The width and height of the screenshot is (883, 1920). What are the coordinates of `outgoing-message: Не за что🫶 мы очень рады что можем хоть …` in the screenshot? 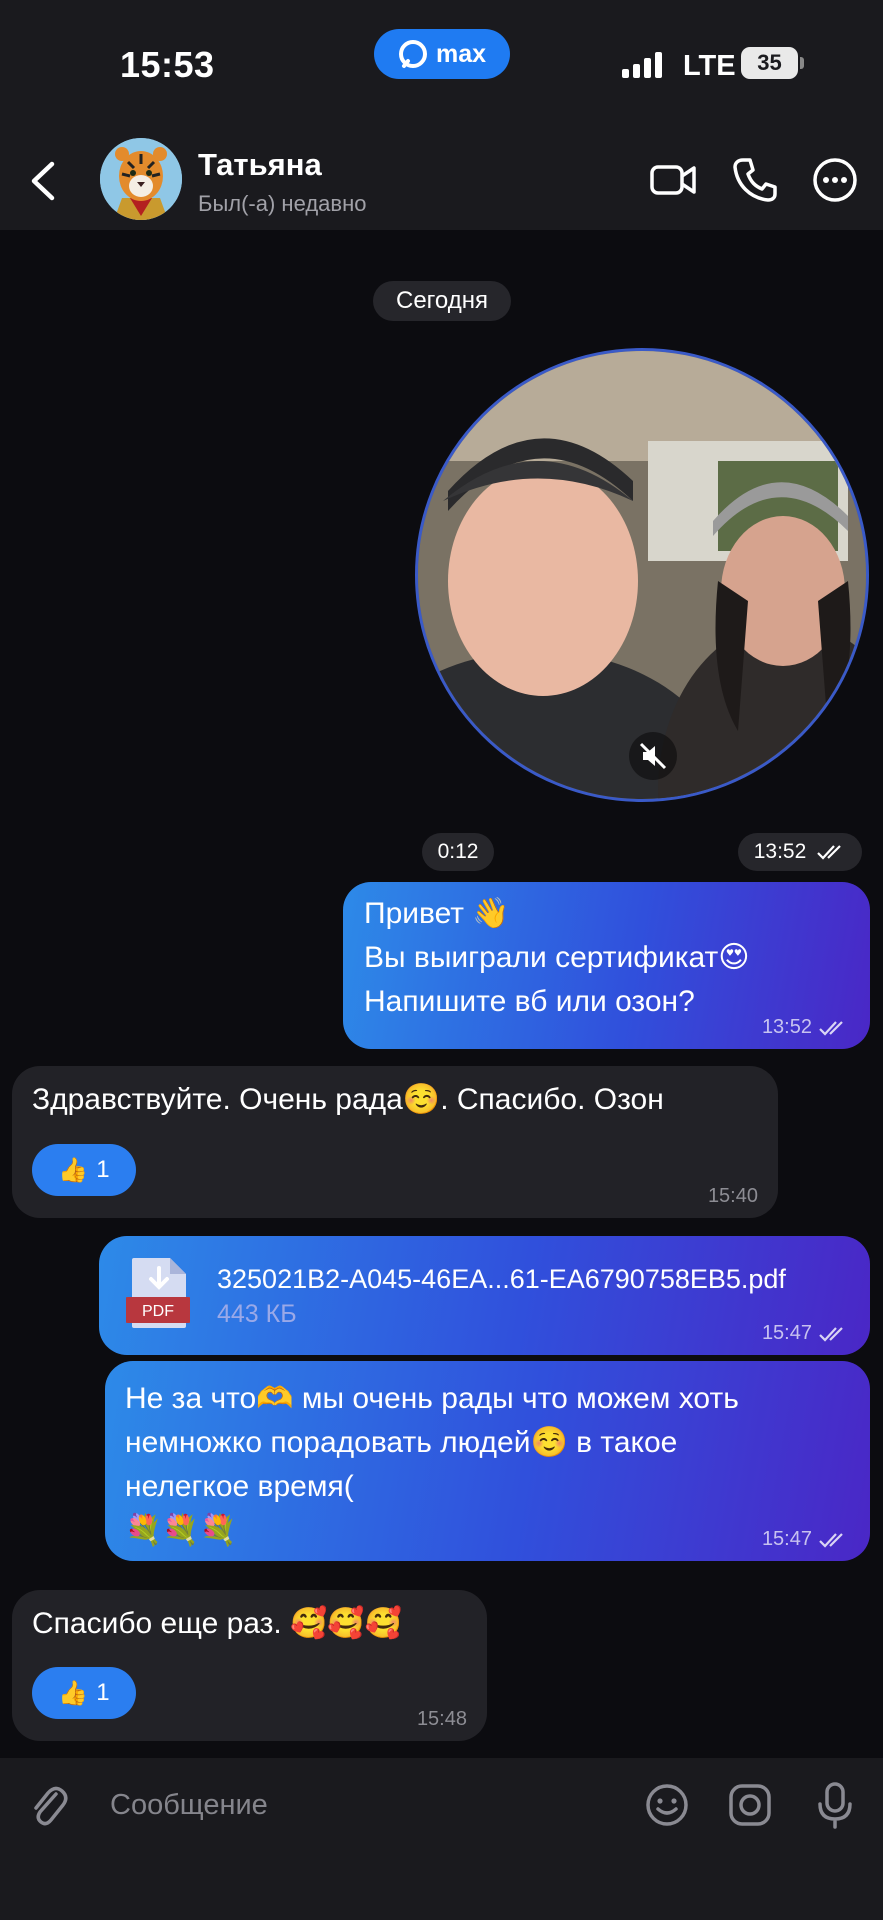 It's located at (487, 1461).